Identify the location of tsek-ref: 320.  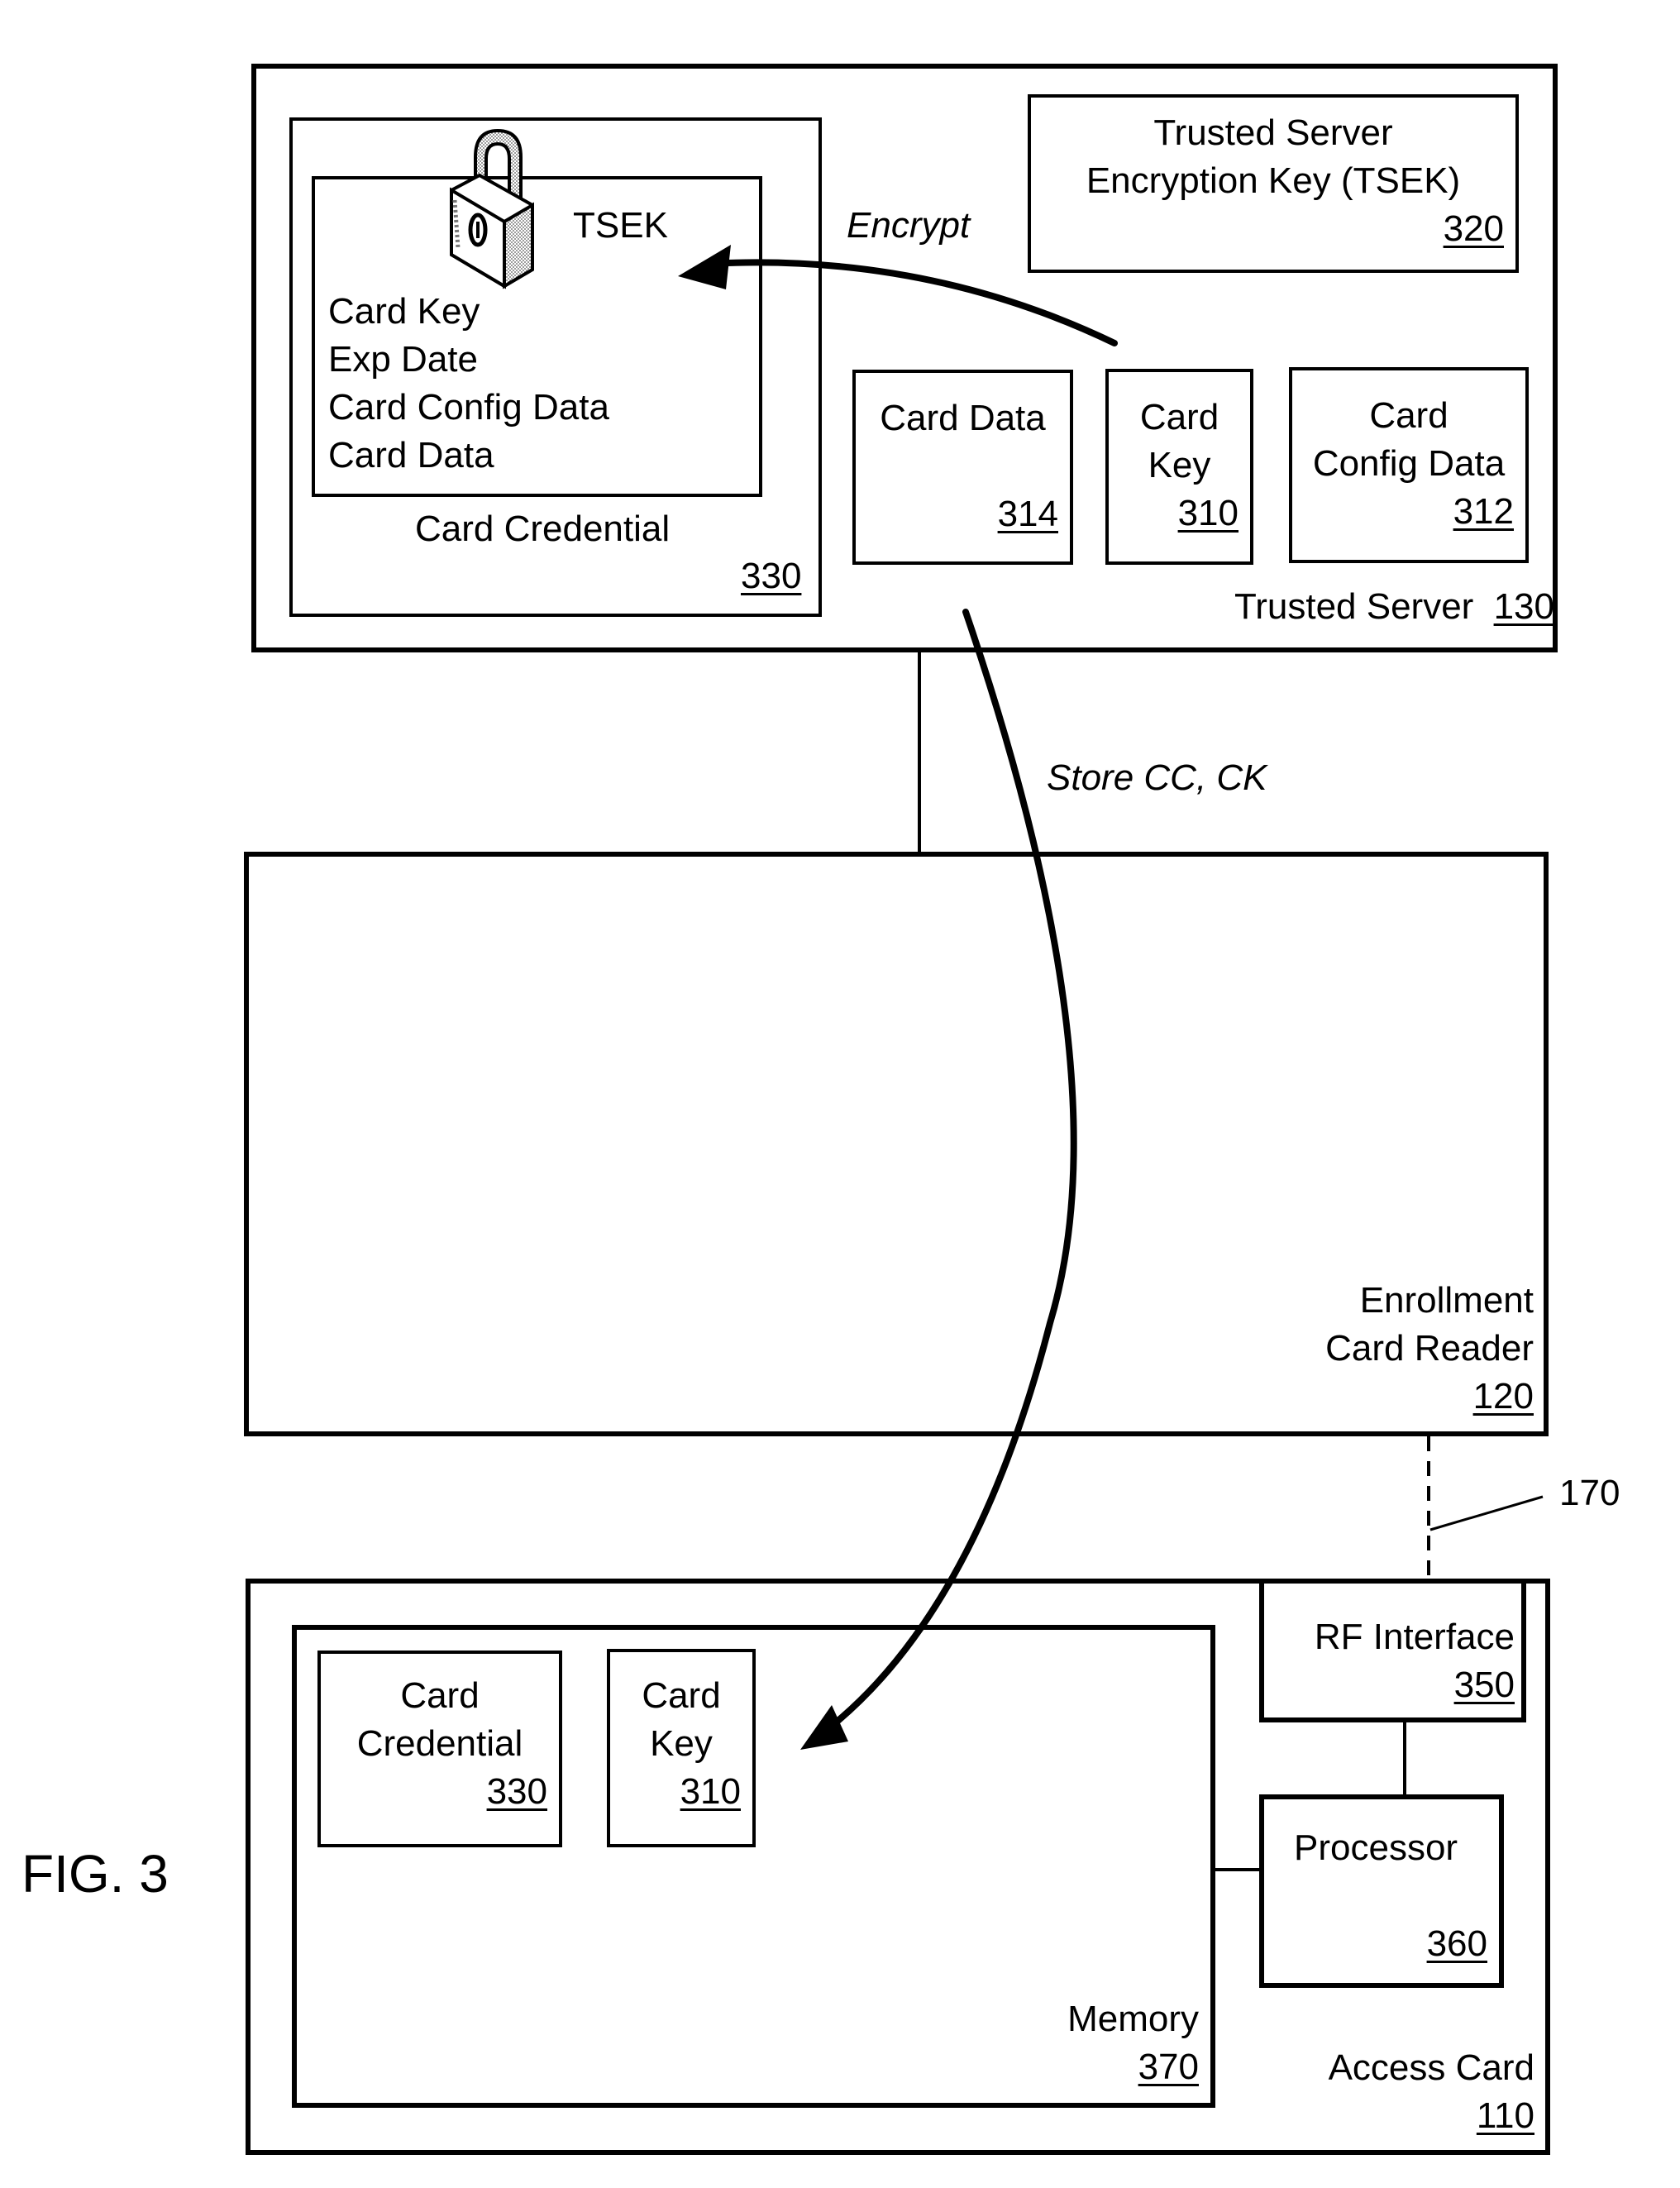
(1473, 228).